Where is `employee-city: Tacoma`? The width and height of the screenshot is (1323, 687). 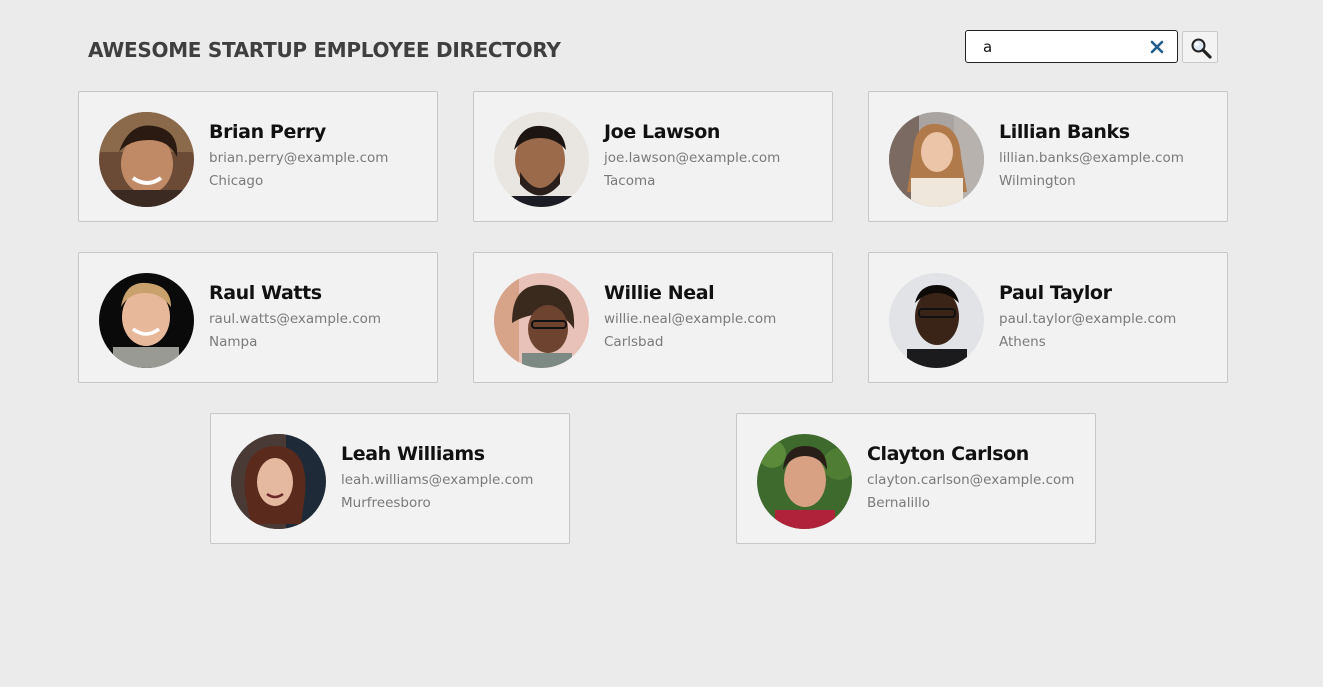 employee-city: Tacoma is located at coordinates (630, 181).